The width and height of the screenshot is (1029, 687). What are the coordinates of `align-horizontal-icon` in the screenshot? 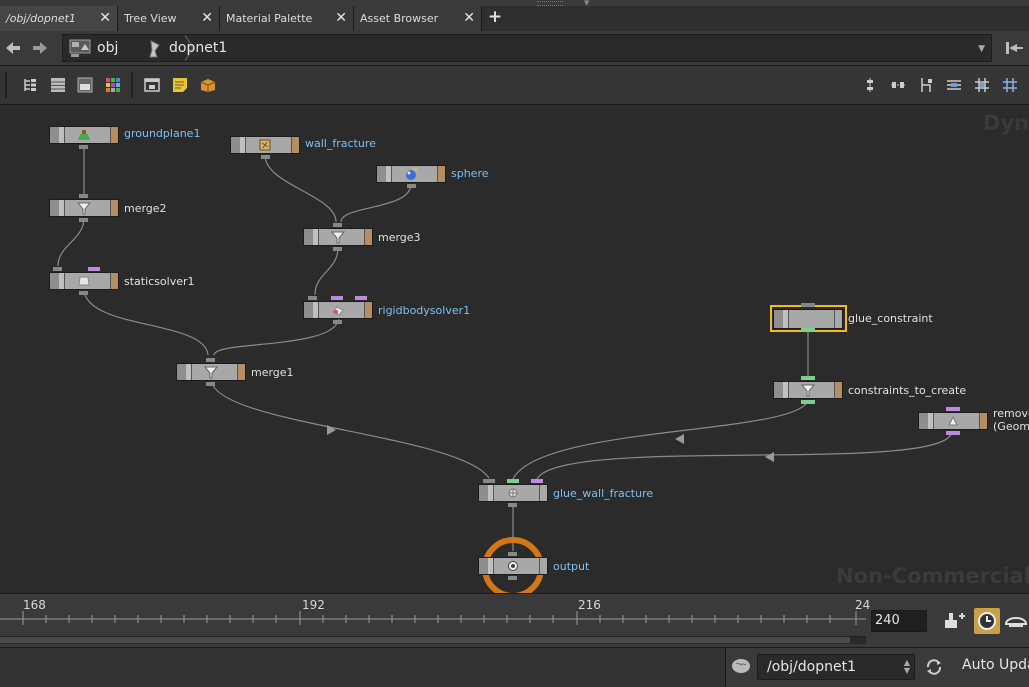 It's located at (898, 85).